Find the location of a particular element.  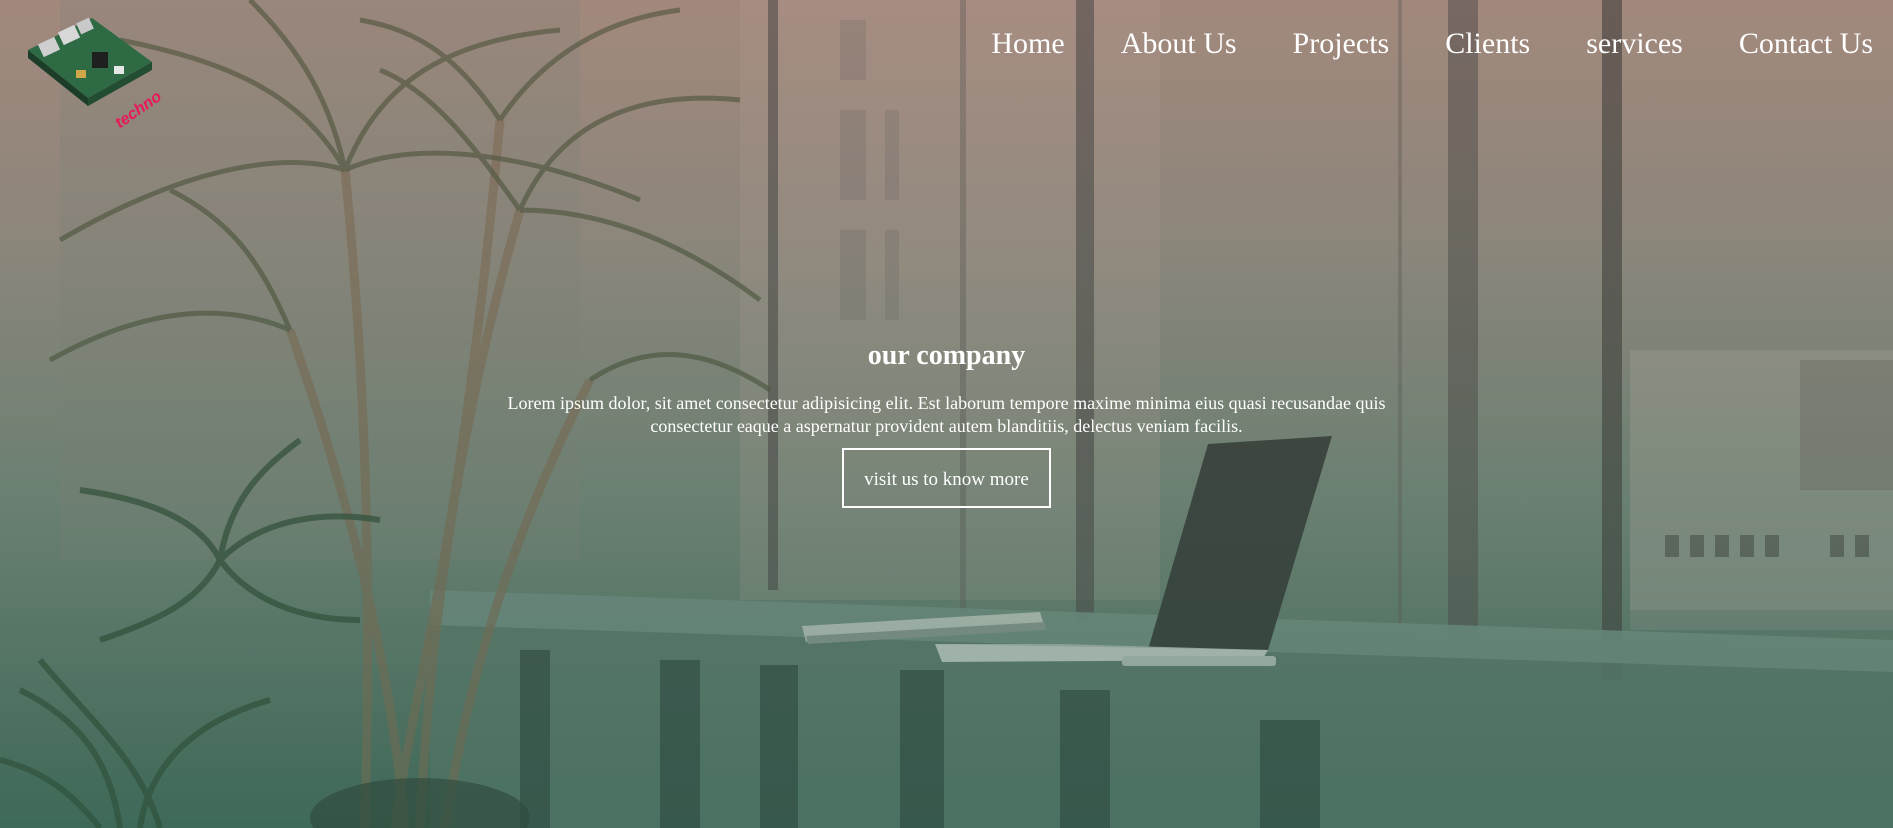

nav-item-projects: Projects is located at coordinates (1341, 44).